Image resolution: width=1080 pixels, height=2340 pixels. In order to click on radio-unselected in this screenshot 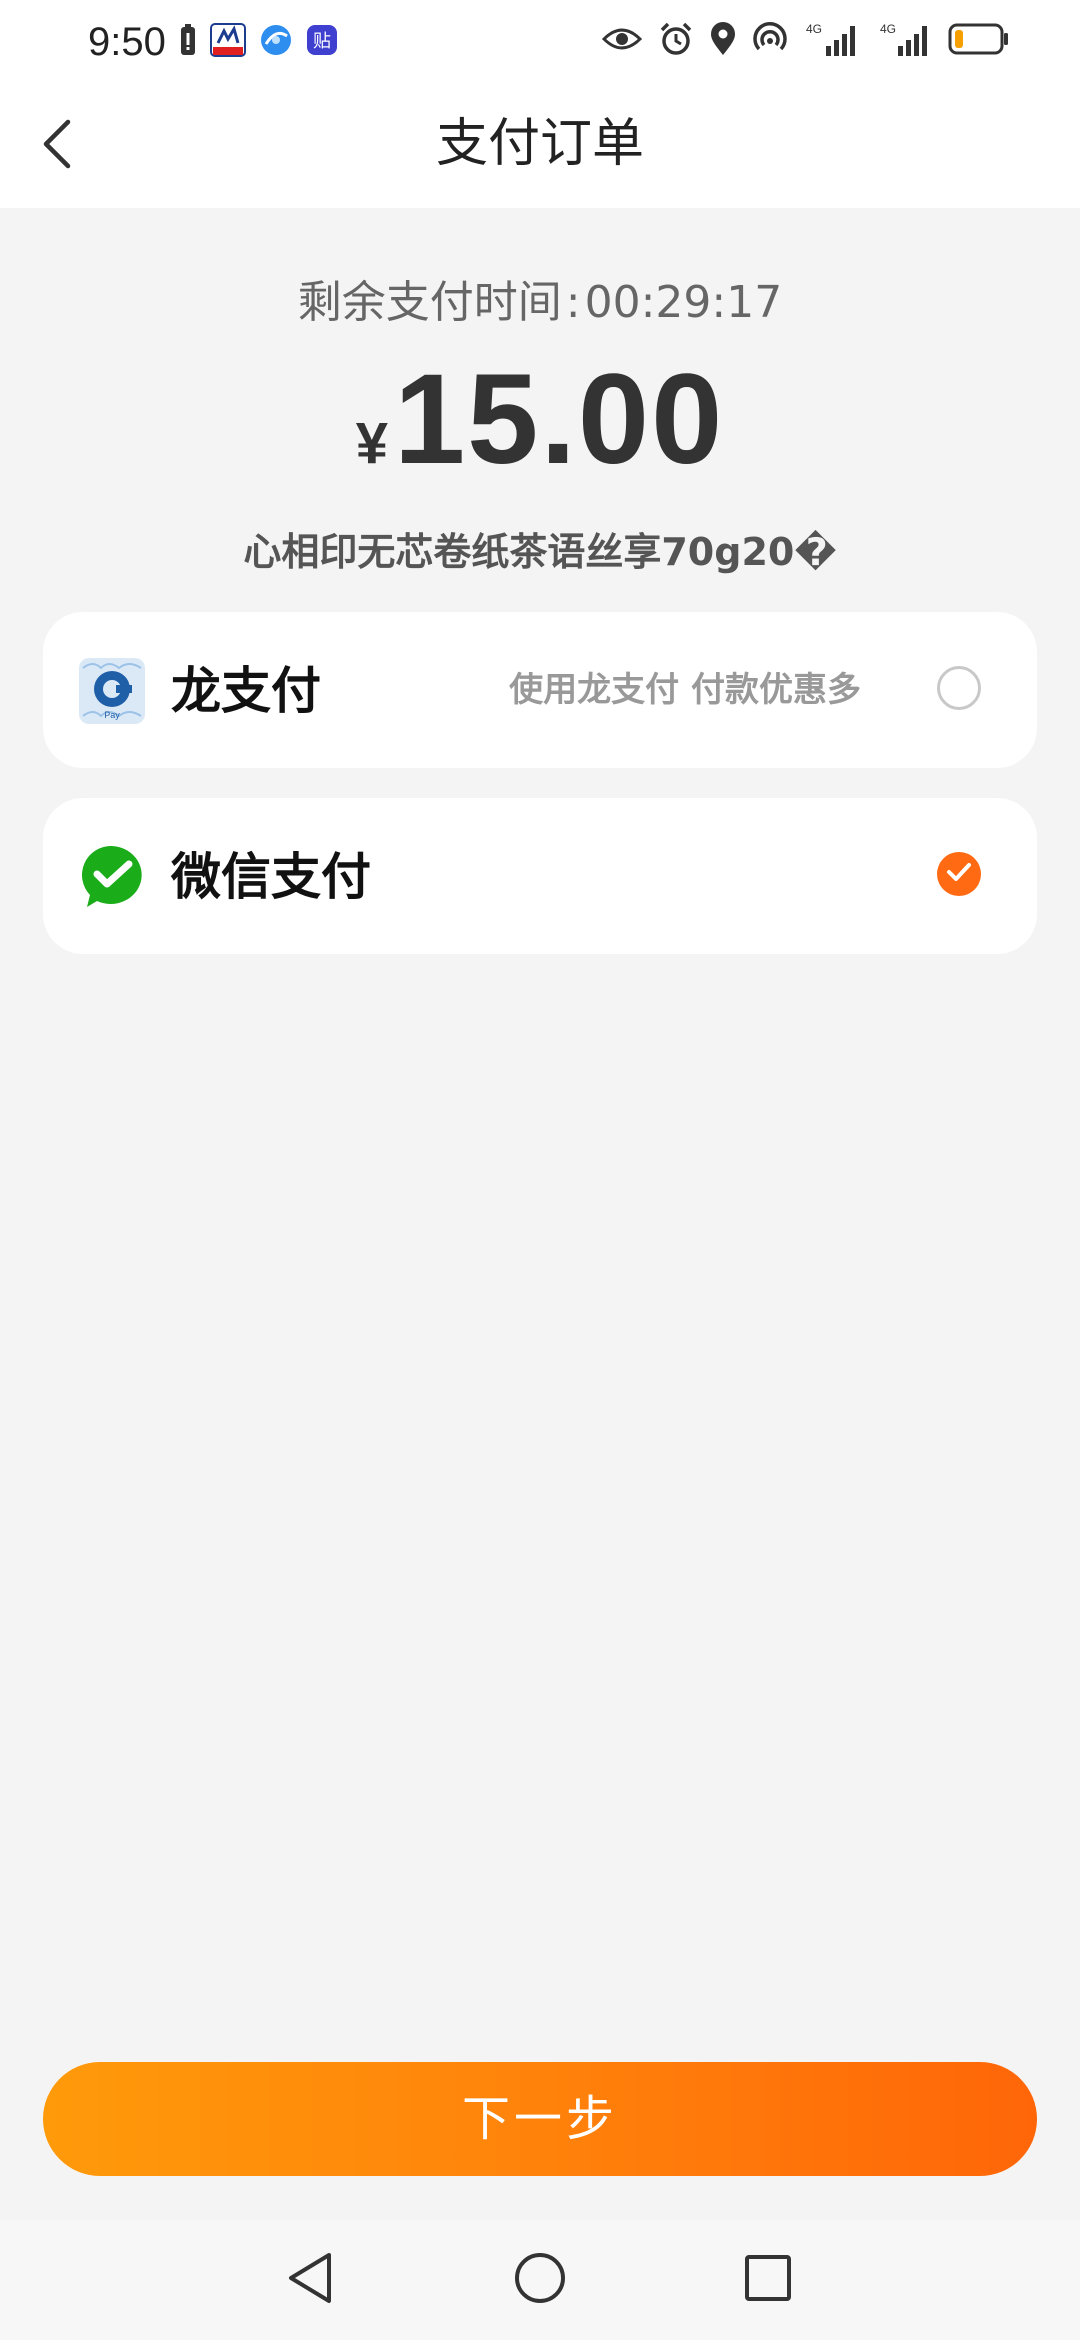, I will do `click(959, 688)`.